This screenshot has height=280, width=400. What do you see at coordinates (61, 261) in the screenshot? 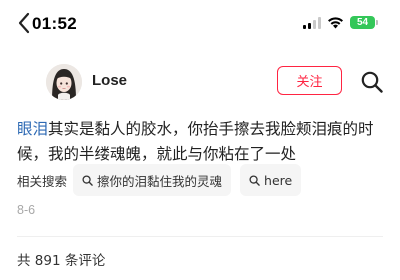
I see `comment-count: 共 891 条评论` at bounding box center [61, 261].